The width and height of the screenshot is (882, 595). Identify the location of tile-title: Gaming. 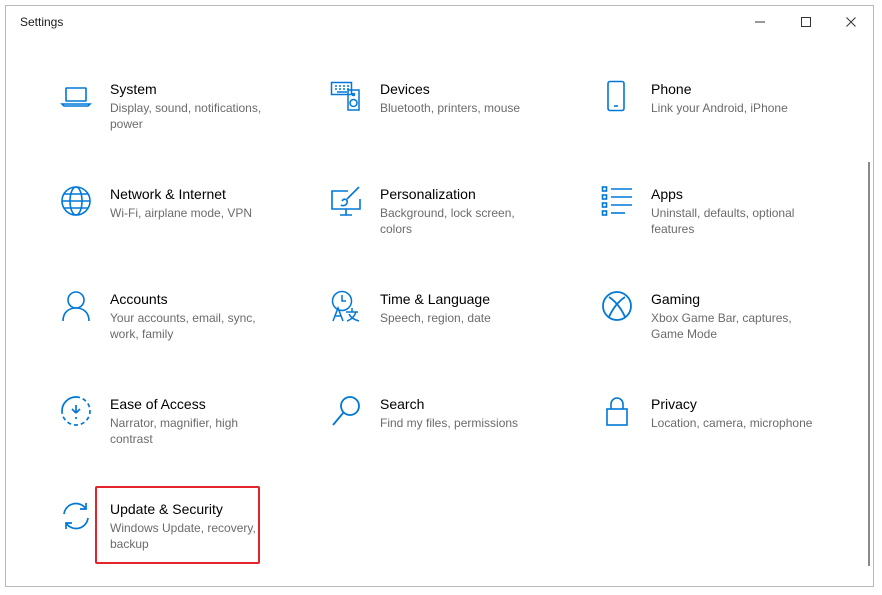
(676, 299).